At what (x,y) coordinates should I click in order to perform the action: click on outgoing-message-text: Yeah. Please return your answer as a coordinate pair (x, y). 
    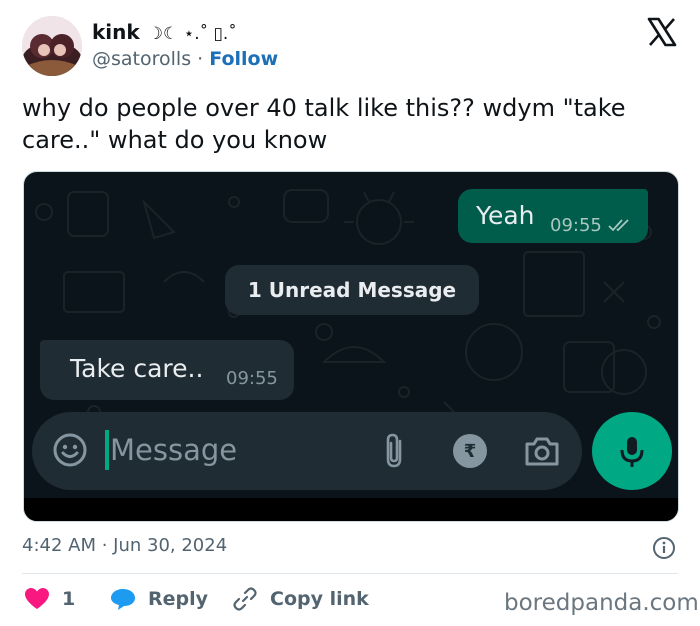
    Looking at the image, I should click on (505, 215).